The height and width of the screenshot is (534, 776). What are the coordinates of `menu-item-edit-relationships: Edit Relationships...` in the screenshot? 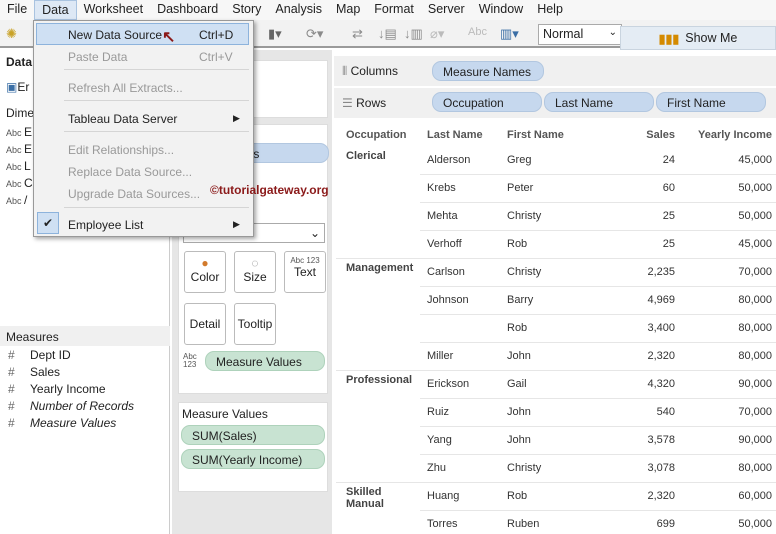 It's located at (121, 150).